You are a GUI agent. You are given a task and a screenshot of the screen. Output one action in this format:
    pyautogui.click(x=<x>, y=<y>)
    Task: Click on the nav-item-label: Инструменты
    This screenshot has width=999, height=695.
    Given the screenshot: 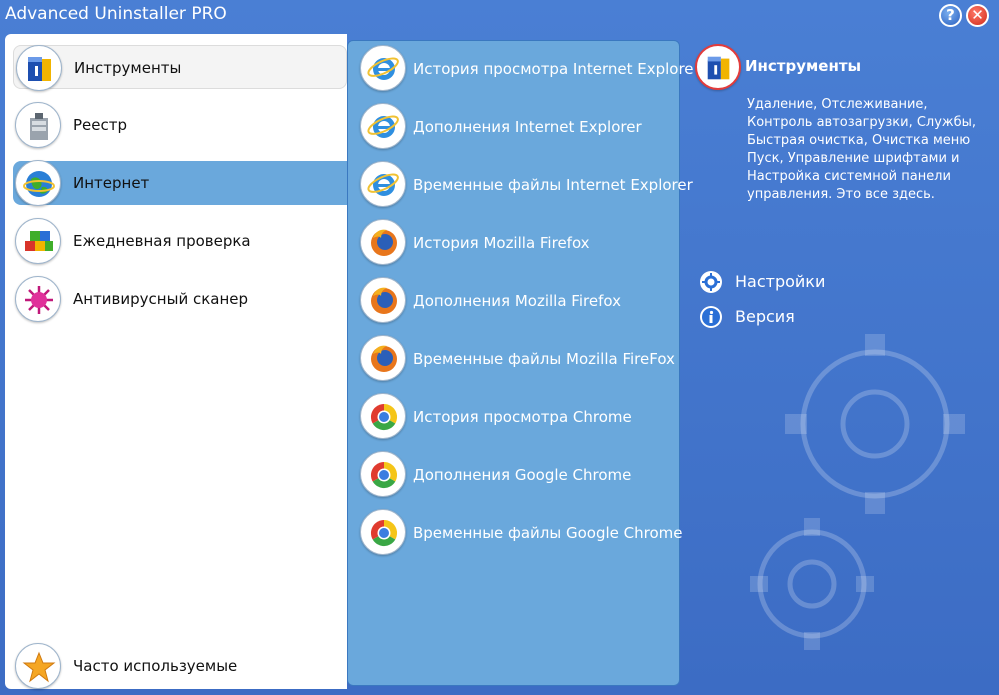 What is the action you would take?
    pyautogui.click(x=128, y=68)
    